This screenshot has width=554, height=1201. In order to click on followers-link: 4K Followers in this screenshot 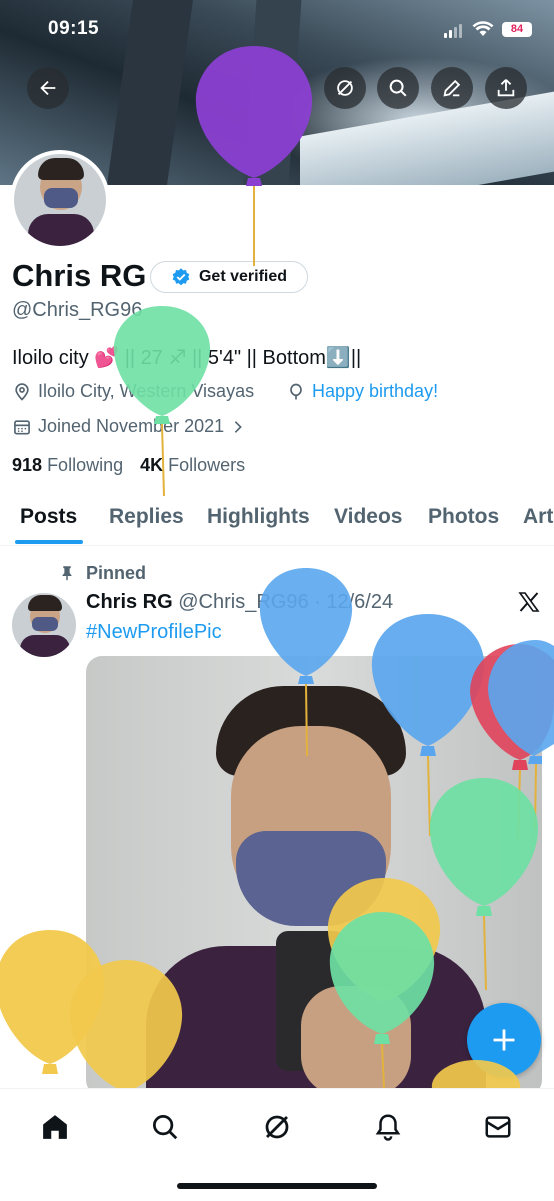, I will do `click(192, 465)`.